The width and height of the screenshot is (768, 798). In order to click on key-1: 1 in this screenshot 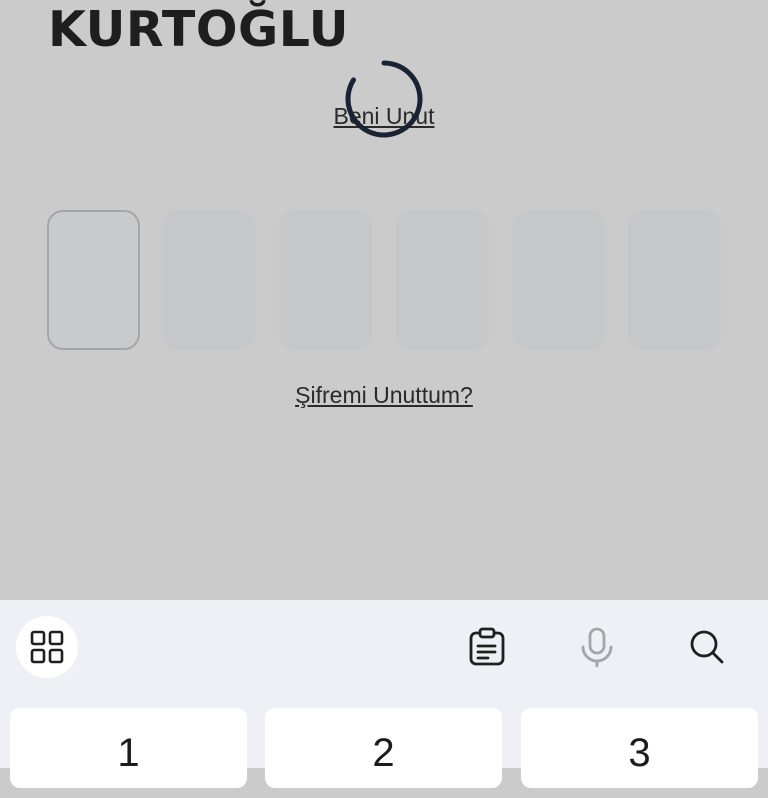, I will do `click(128, 748)`.